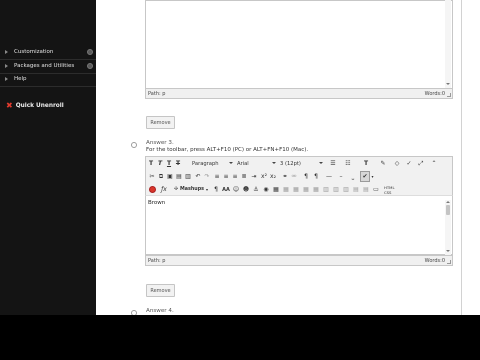 The width and height of the screenshot is (480, 360). What do you see at coordinates (254, 176) in the screenshot?
I see `indent-icon: ⇥` at bounding box center [254, 176].